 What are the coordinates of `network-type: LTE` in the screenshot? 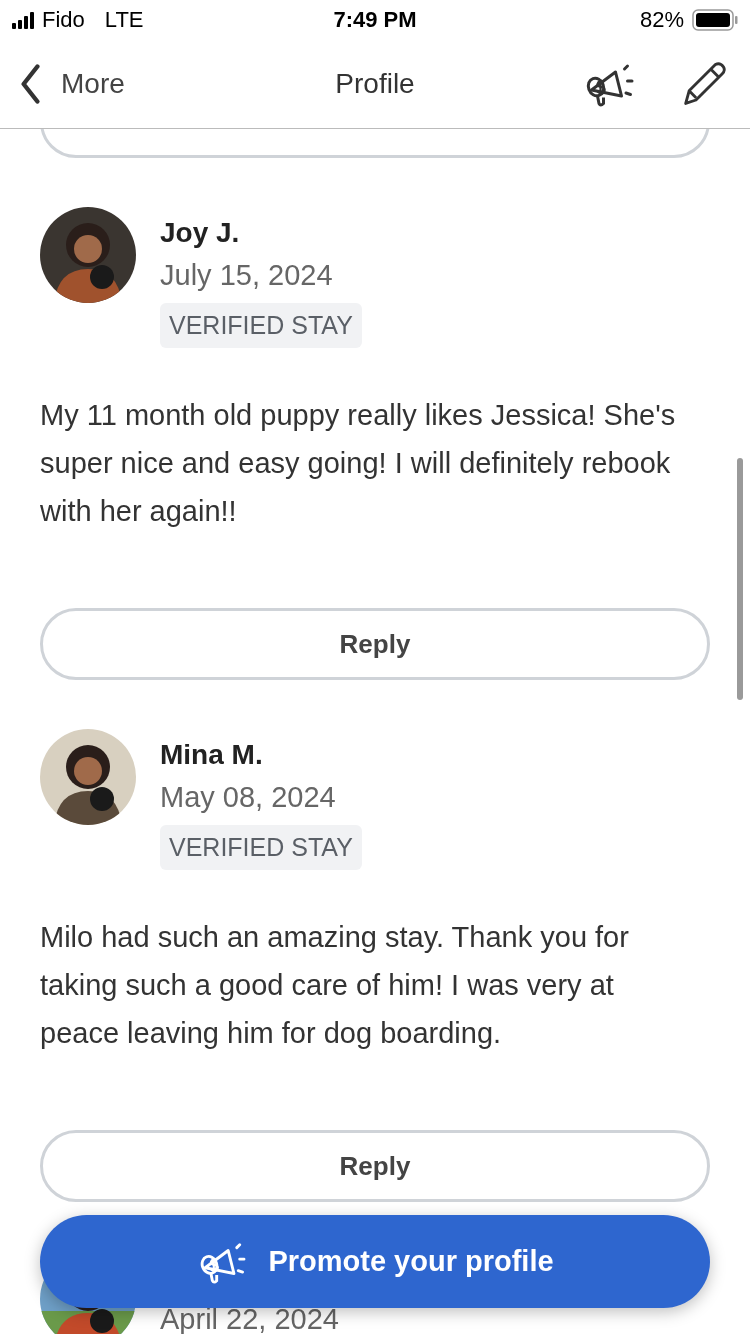 It's located at (124, 20).